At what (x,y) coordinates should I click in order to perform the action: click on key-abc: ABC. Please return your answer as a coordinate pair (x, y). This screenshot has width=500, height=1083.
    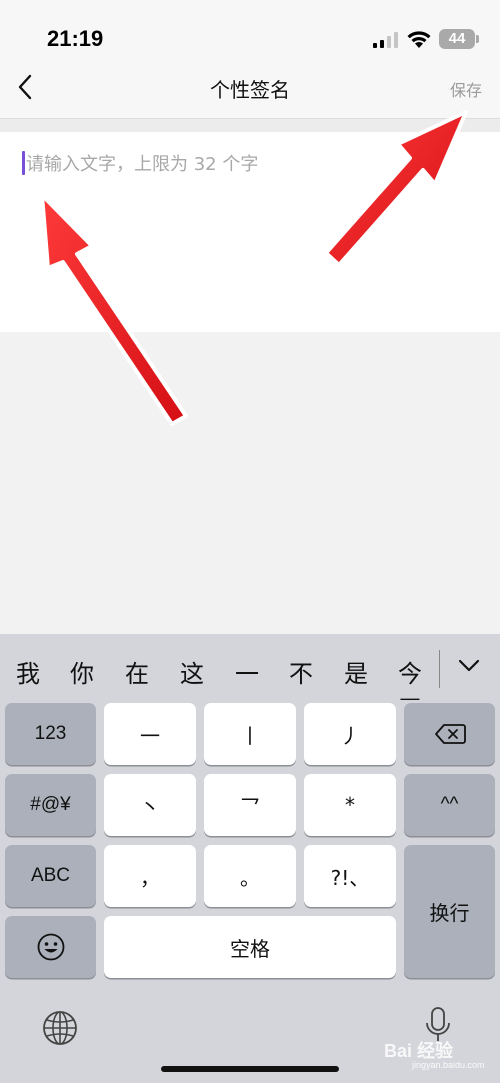
    Looking at the image, I should click on (50, 876).